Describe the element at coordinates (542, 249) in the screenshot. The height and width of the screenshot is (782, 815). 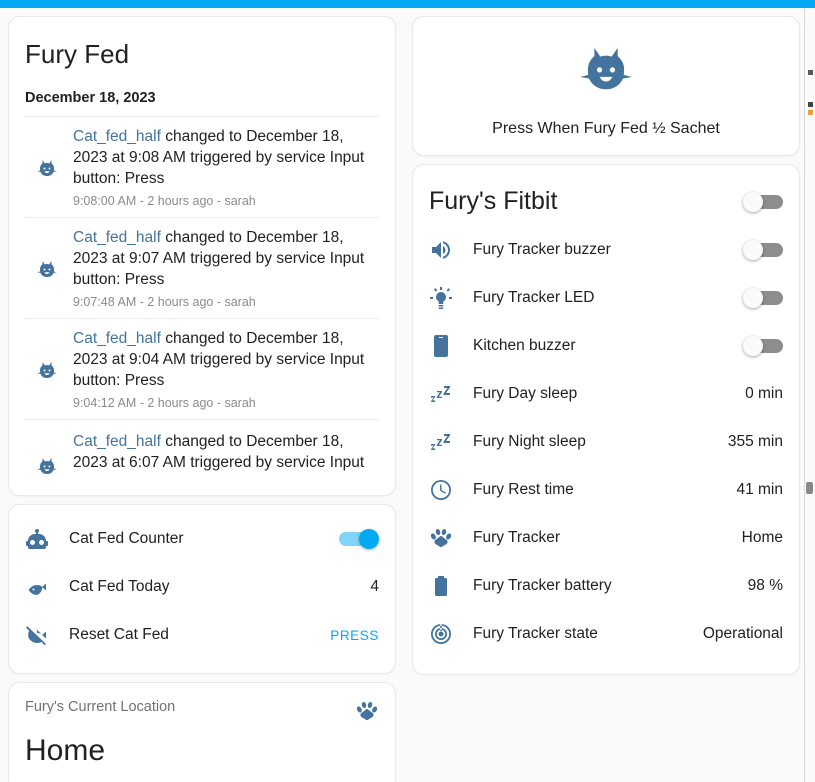
I see `entity-row-label: Fury Tracker buzzer` at that location.